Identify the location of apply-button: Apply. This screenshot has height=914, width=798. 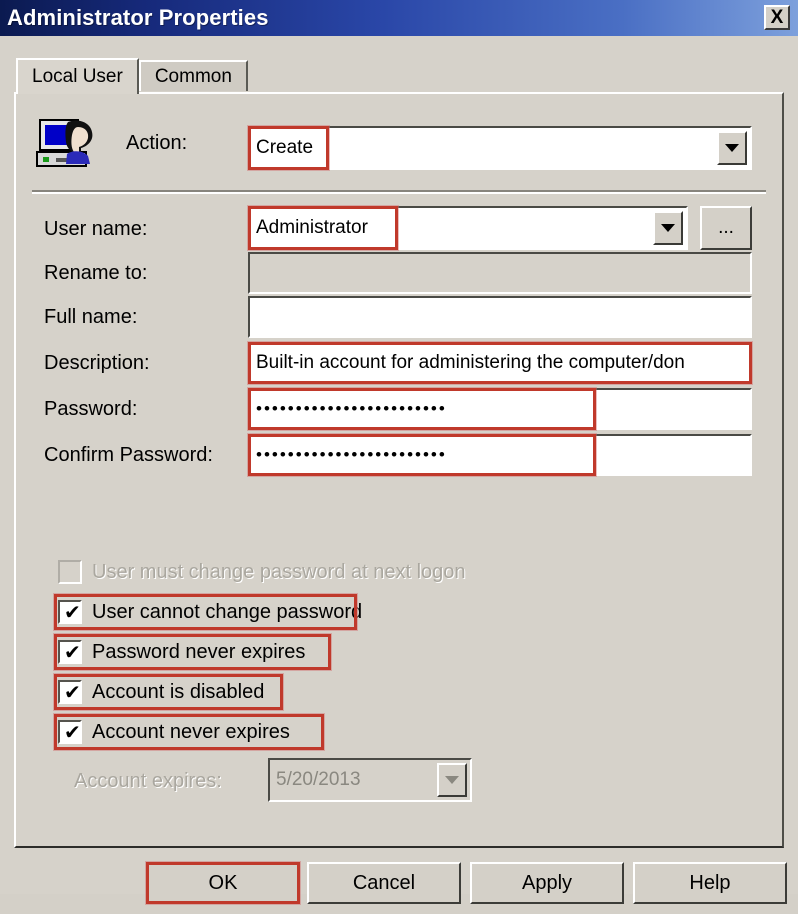
(547, 883).